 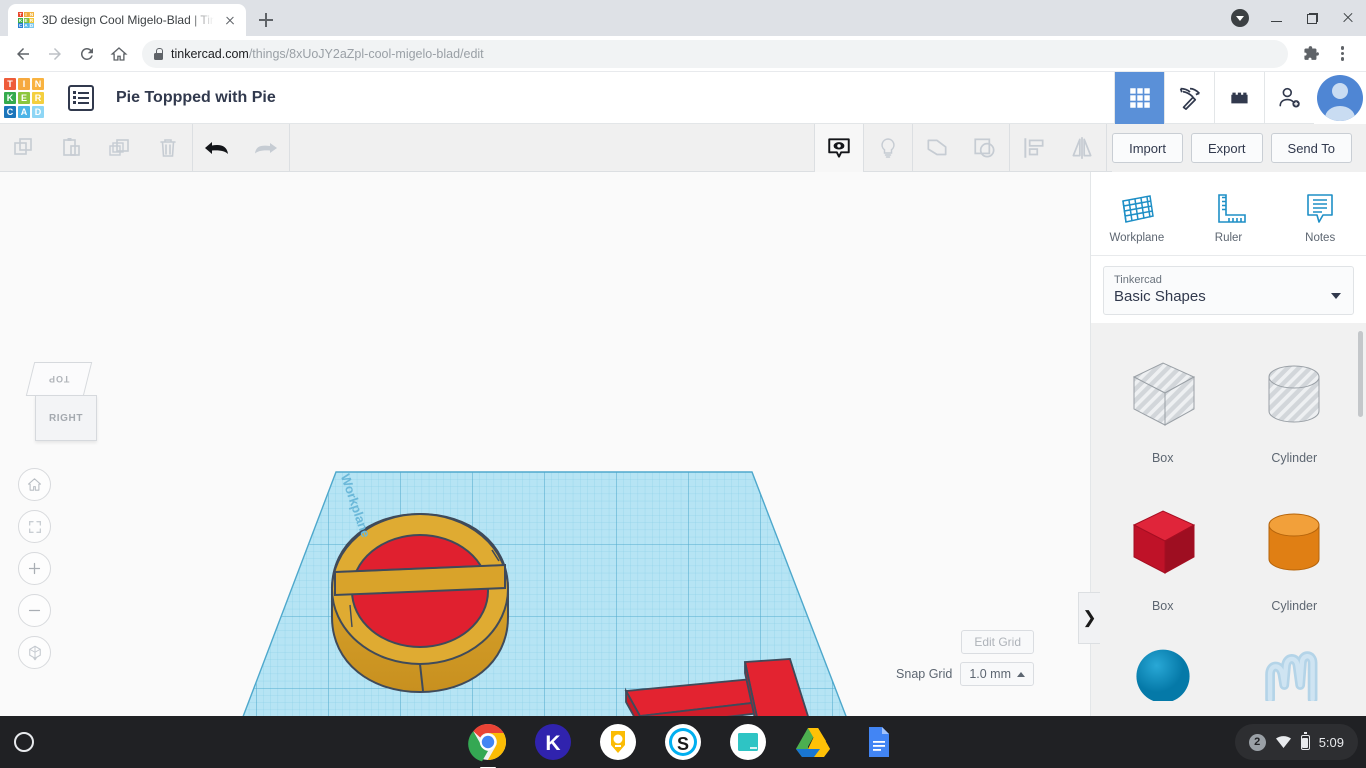 What do you see at coordinates (1296, 742) in the screenshot?
I see `system-tray: 2 5:09` at bounding box center [1296, 742].